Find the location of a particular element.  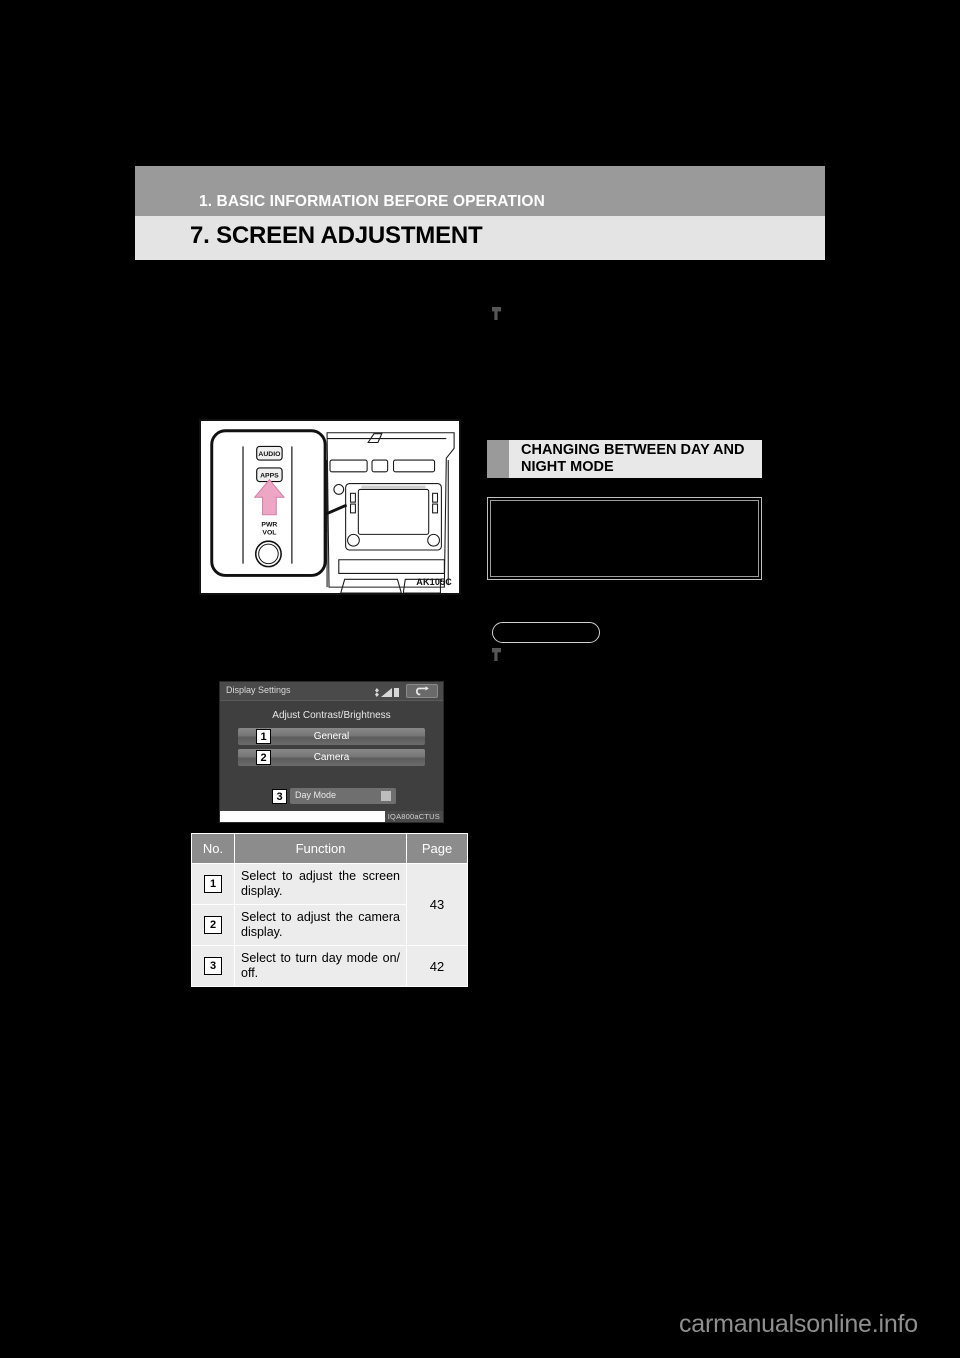

row-number-badge: 1 is located at coordinates (213, 884).